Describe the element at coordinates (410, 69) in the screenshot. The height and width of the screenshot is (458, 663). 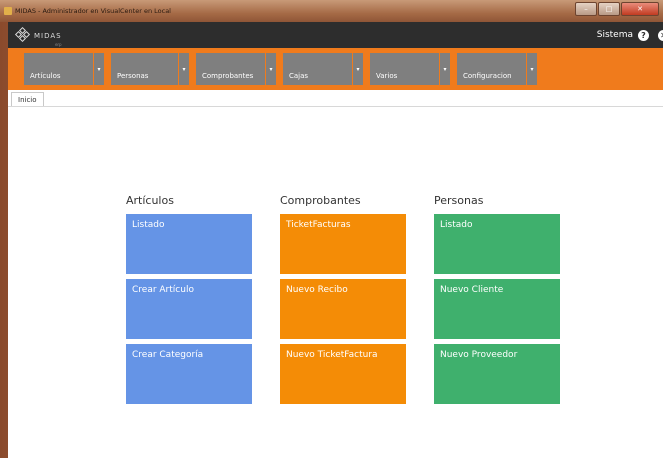
I see `menu-item-varios: Varios ▾` at that location.